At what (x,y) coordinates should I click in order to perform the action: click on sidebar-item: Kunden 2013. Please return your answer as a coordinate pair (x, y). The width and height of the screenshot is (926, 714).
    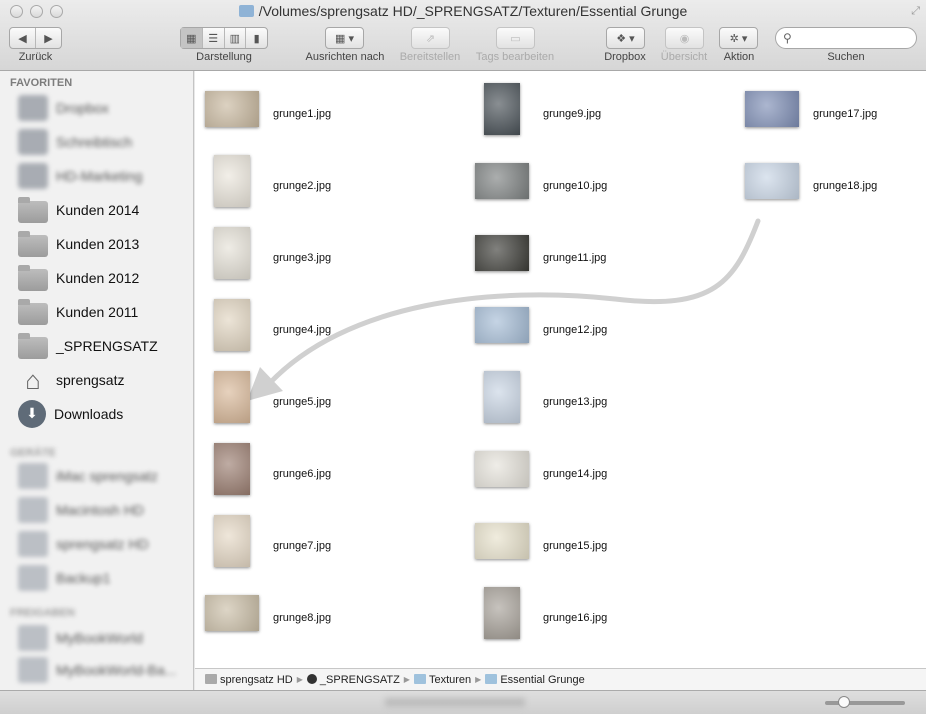
    Looking at the image, I should click on (103, 244).